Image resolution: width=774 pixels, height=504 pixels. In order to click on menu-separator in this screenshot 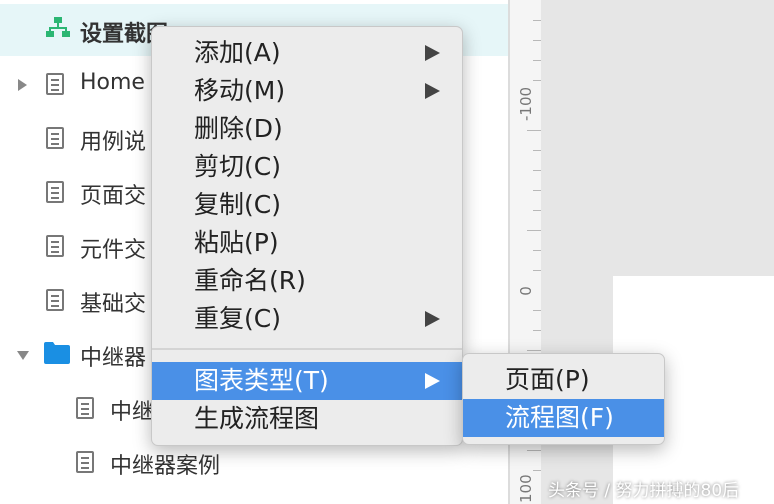, I will do `click(307, 349)`.